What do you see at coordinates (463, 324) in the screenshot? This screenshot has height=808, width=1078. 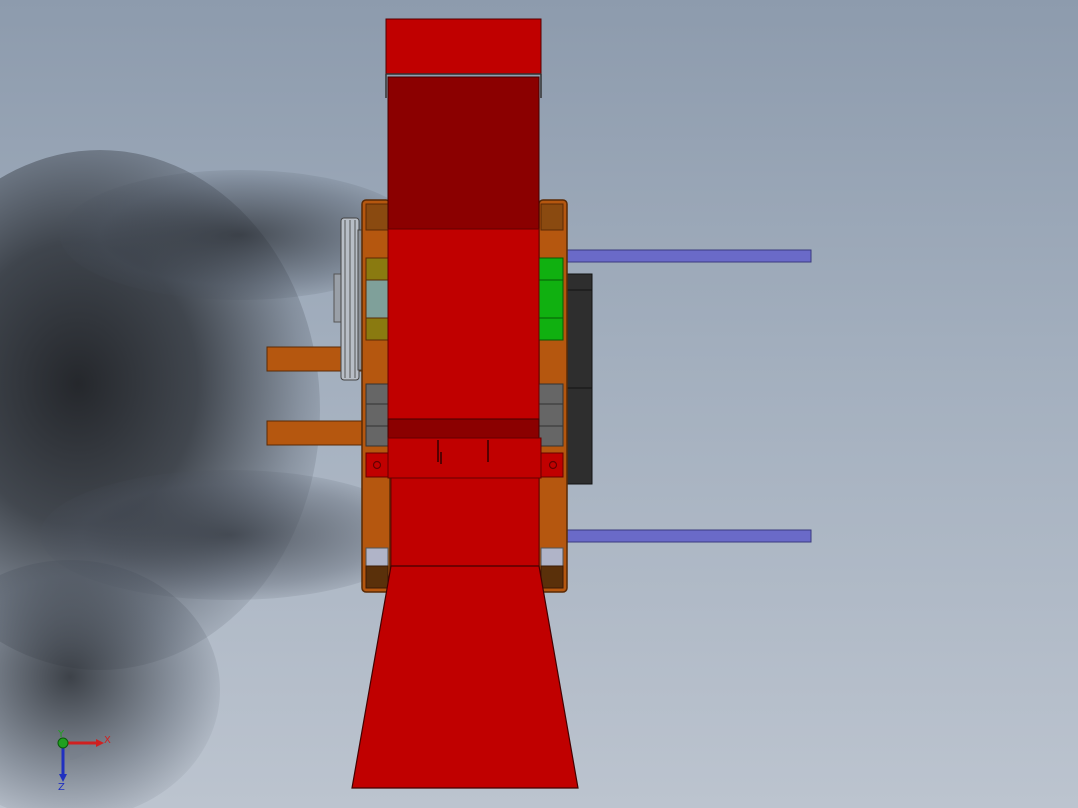 I see `main-housing` at bounding box center [463, 324].